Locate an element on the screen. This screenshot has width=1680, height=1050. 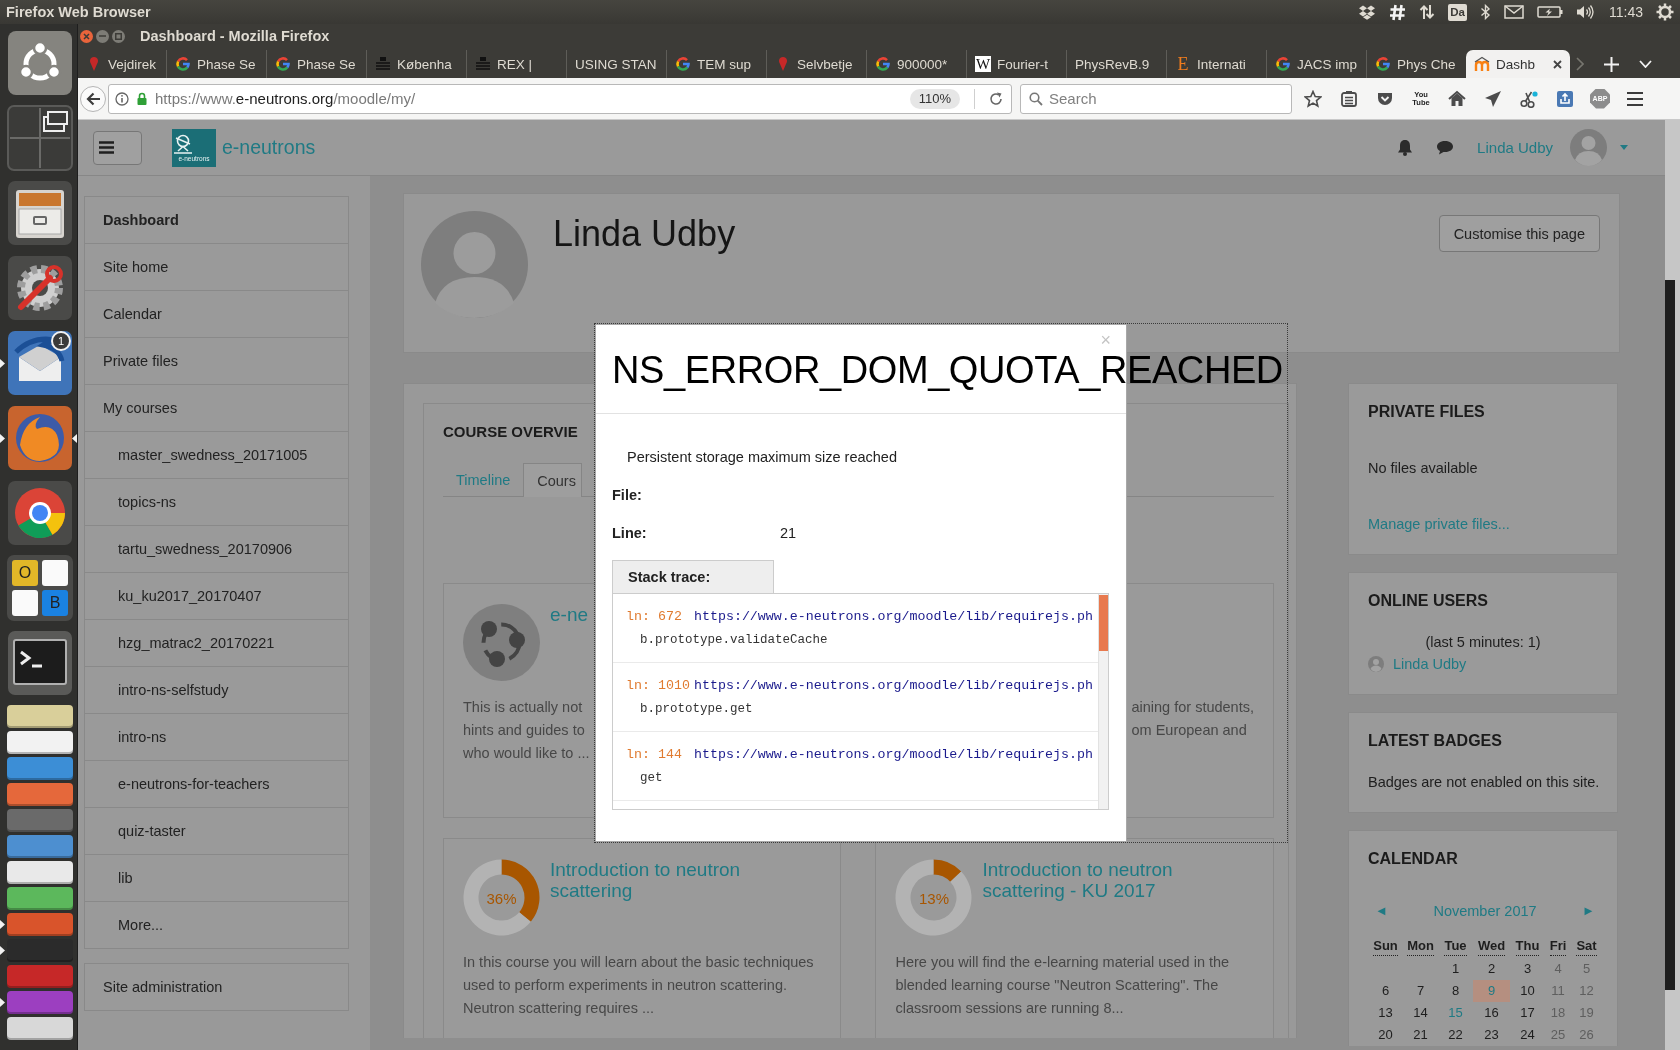
nav-item: Private files is located at coordinates (216, 361).